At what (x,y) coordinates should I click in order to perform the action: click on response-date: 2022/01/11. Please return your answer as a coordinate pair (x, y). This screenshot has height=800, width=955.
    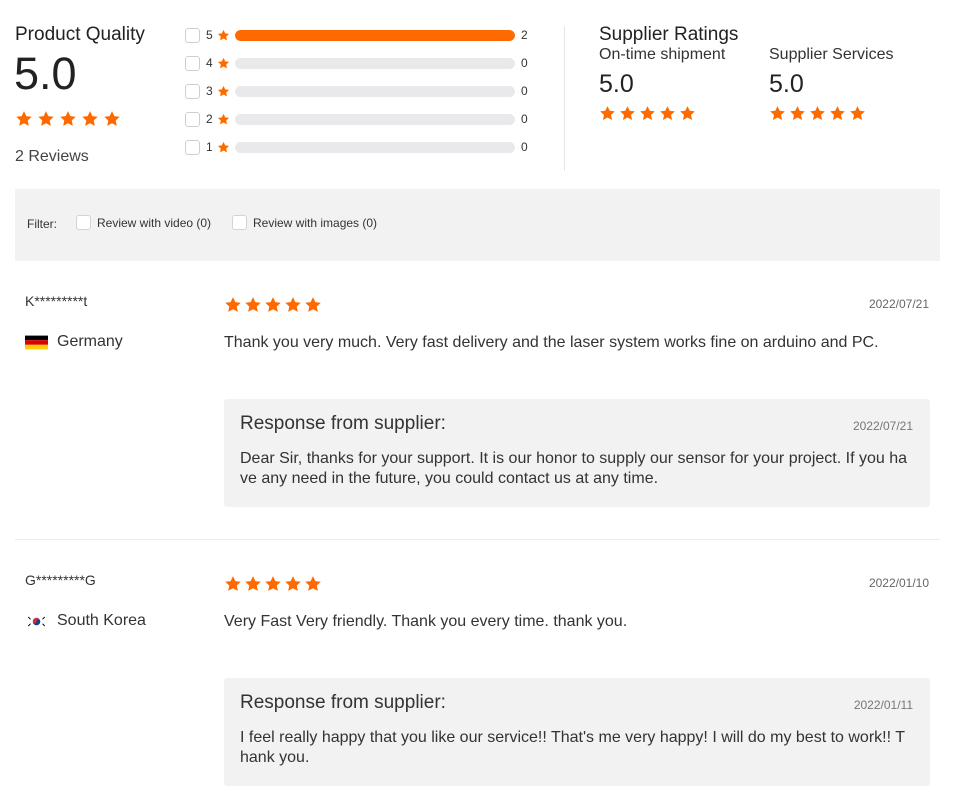
    Looking at the image, I should click on (883, 705).